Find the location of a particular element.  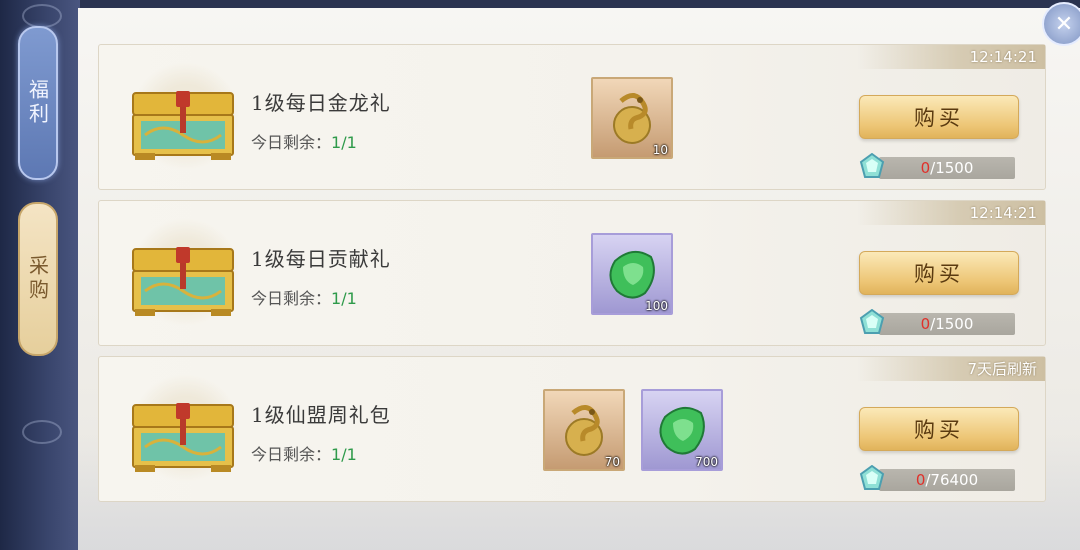

item-quantity: 100 is located at coordinates (656, 306).